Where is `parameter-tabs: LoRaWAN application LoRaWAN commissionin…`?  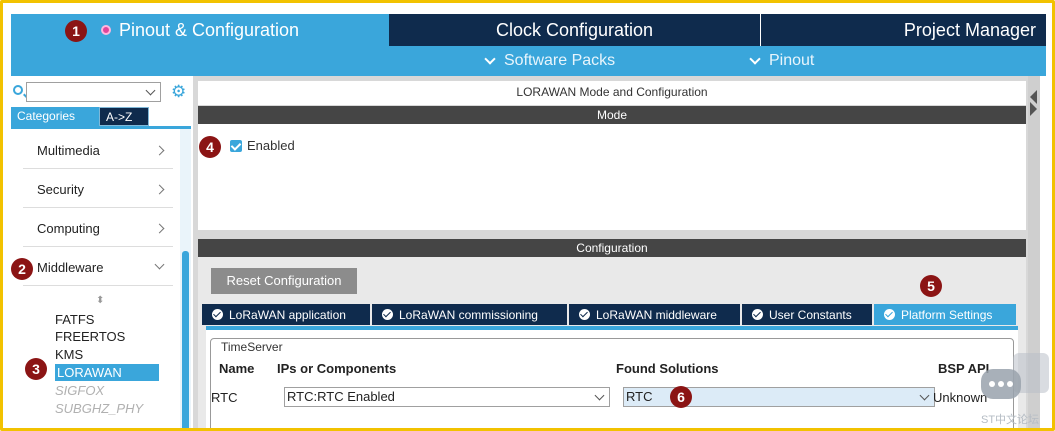 parameter-tabs: LoRaWAN application LoRaWAN commissionin… is located at coordinates (610, 314).